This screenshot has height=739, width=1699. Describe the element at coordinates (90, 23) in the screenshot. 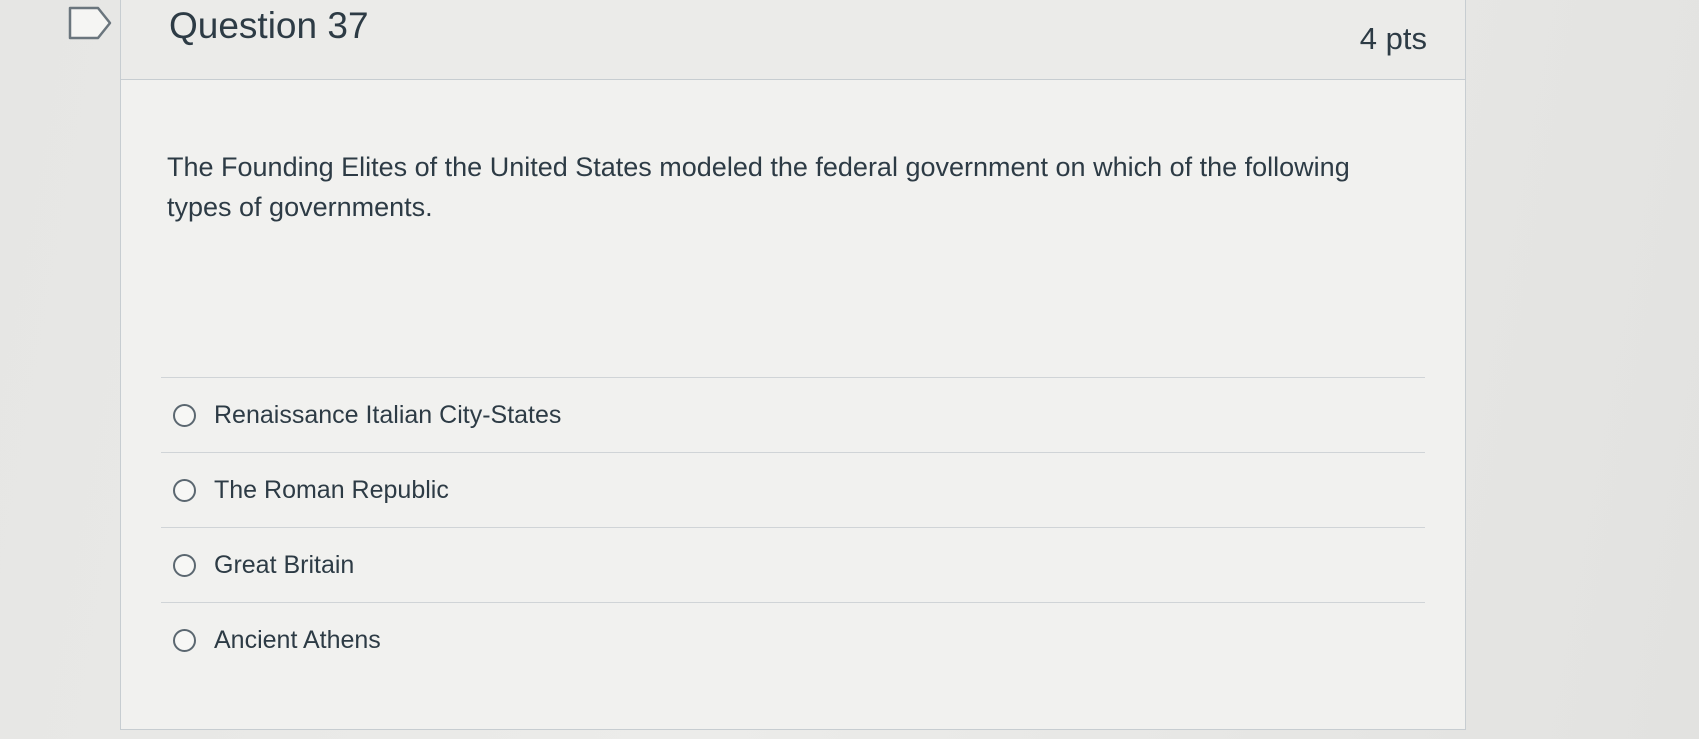

I see `bookmark-flag-icon` at that location.